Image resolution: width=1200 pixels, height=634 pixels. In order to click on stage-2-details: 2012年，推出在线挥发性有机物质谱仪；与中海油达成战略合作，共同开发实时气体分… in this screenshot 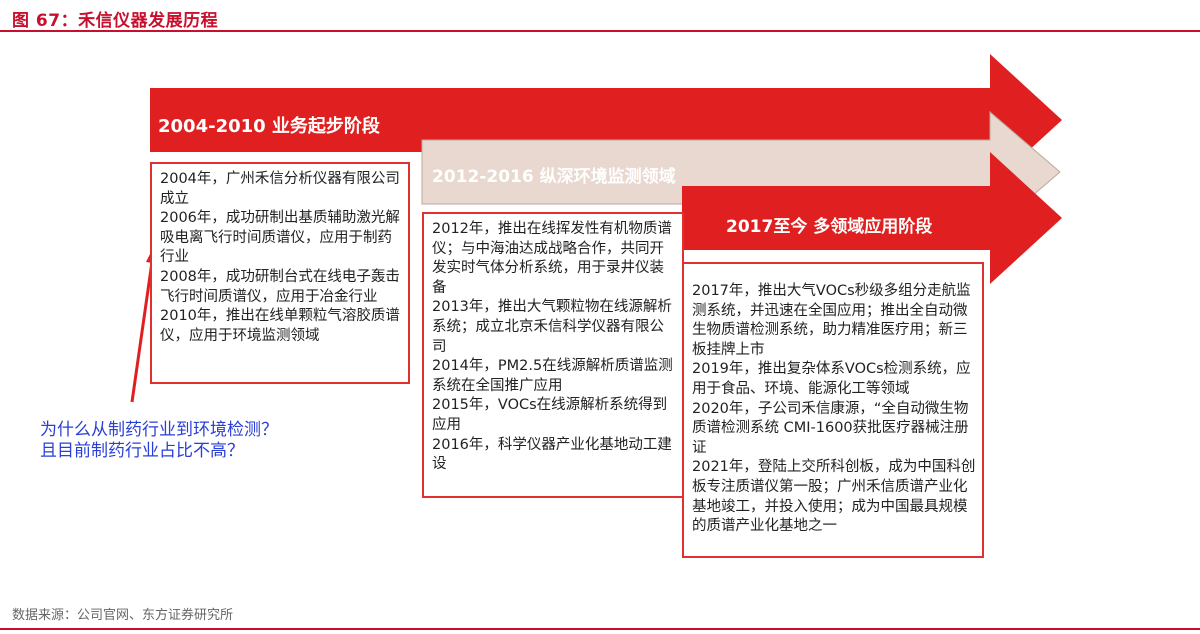, I will do `click(553, 355)`.